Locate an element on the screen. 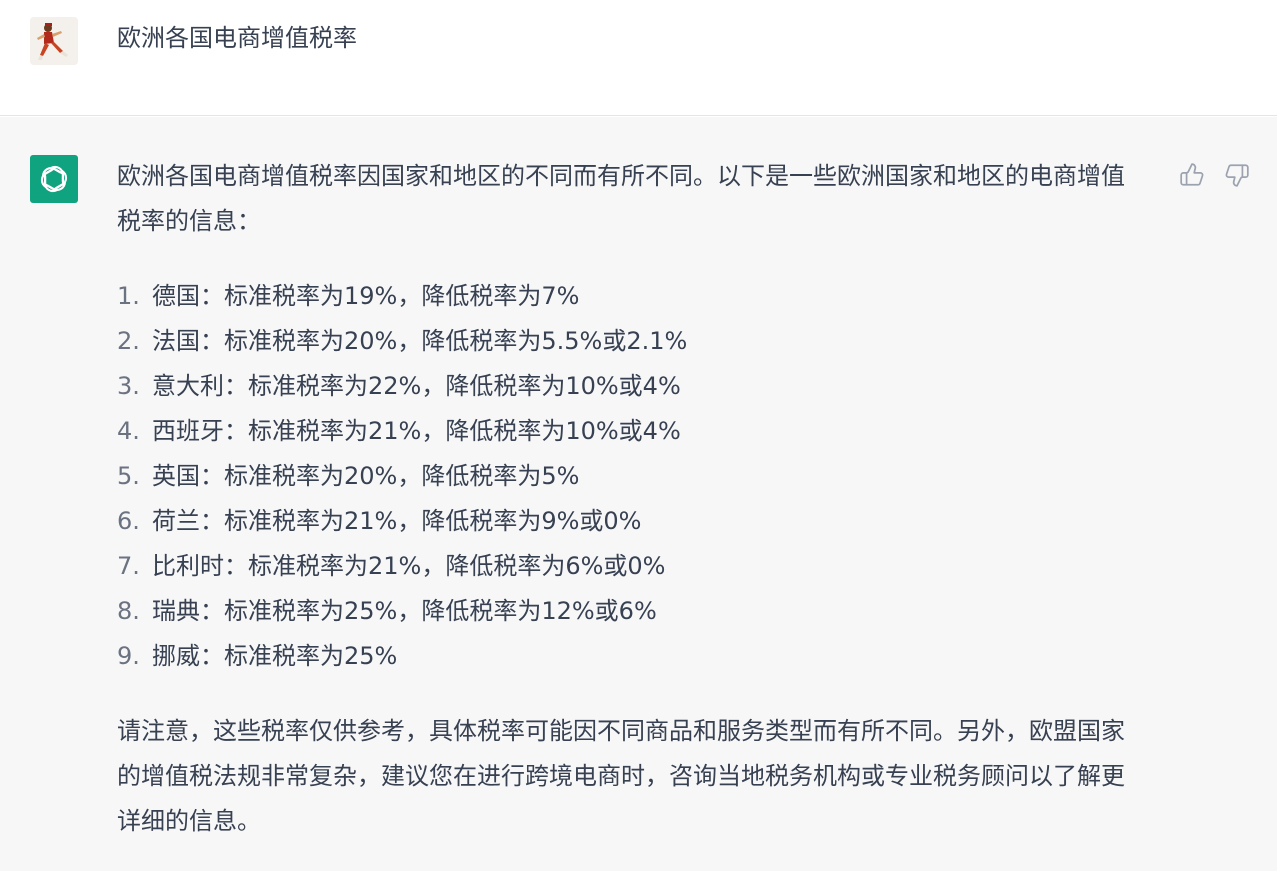 This screenshot has width=1277, height=871. list-item: 6. 荷兰：标准税率为21%，降低税率为9%或0% is located at coordinates (379, 521).